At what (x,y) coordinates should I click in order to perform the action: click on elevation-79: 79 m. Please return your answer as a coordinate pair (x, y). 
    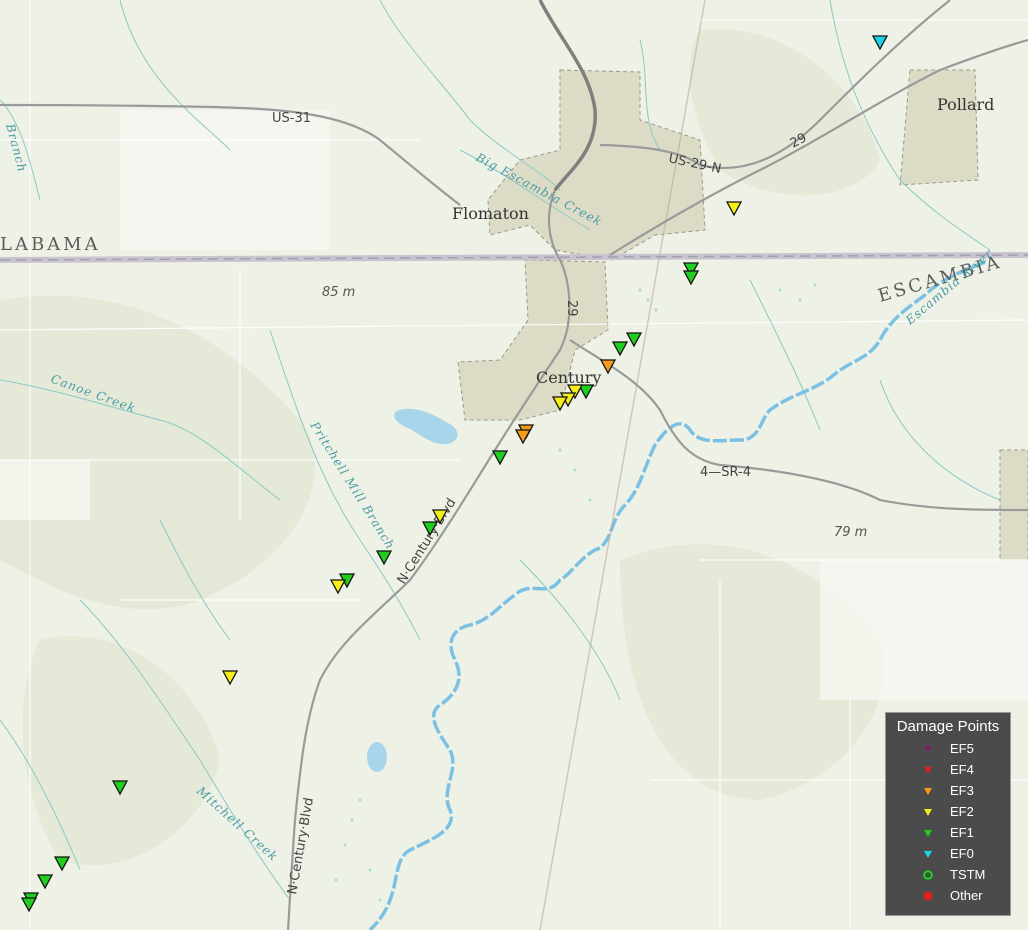
    Looking at the image, I should click on (850, 532).